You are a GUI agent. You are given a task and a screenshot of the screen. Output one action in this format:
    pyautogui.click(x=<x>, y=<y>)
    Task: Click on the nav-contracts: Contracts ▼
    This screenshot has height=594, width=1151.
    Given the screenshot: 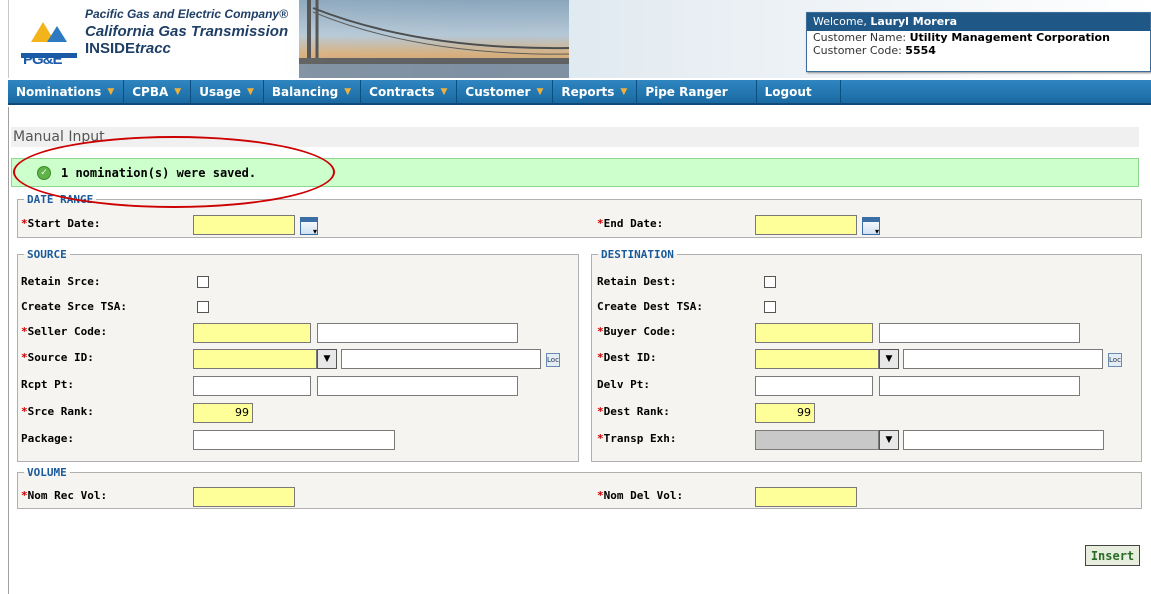 What is the action you would take?
    pyautogui.click(x=409, y=92)
    